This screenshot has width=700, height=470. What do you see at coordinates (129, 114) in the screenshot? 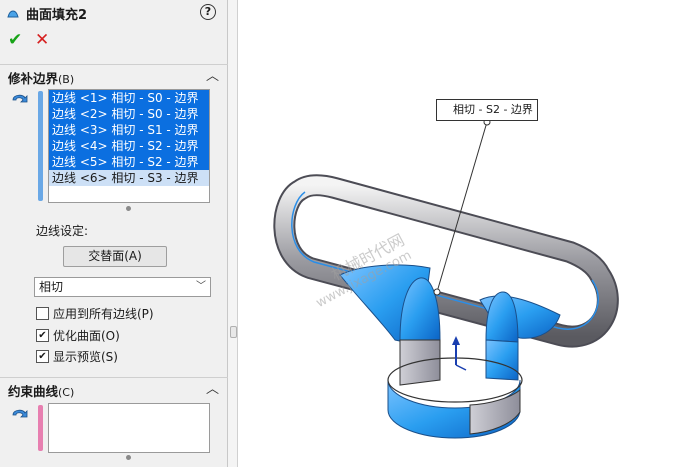
I see `list-item: 边线 <2> 相切 - S0 - 边界` at bounding box center [129, 114].